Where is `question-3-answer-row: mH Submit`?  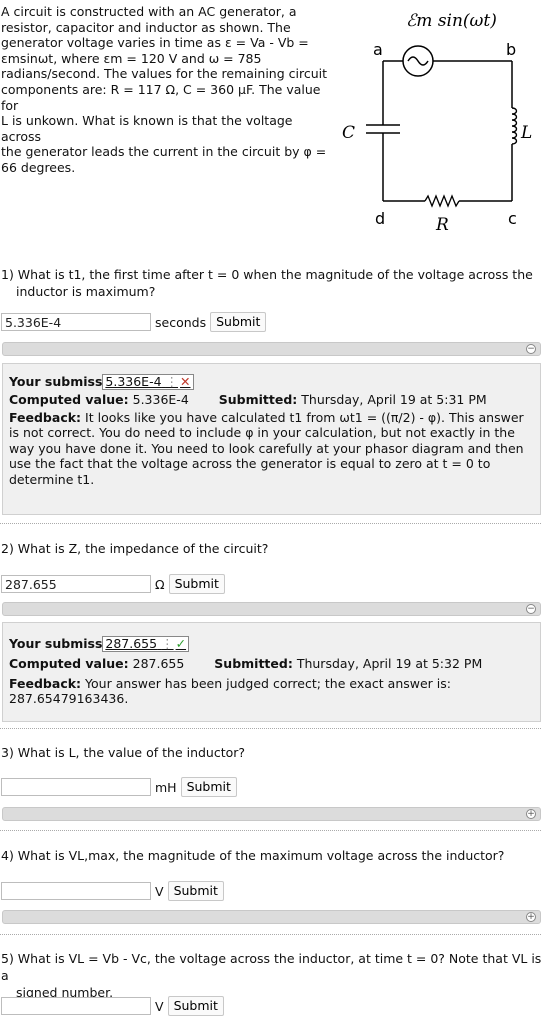 question-3-answer-row: mH Submit is located at coordinates (119, 787).